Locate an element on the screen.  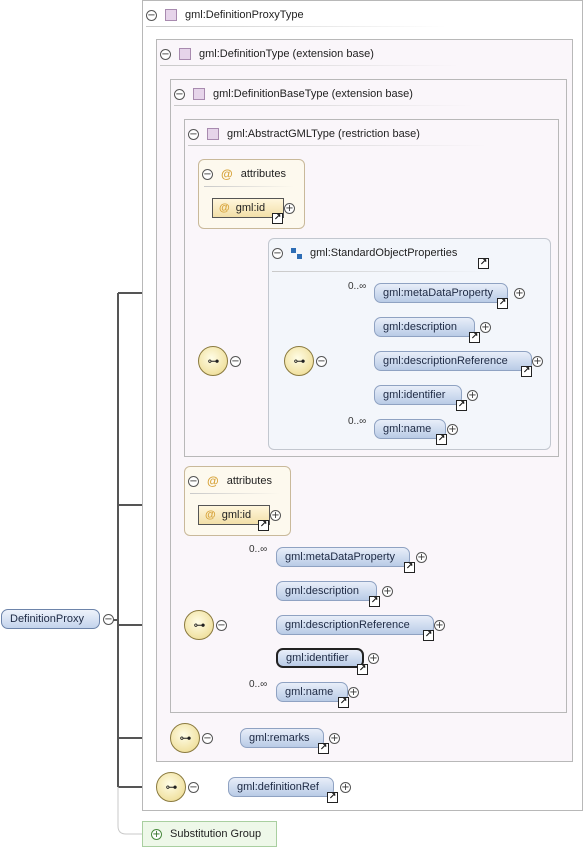
substitution-group-label: Substitution Group is located at coordinates (216, 834).